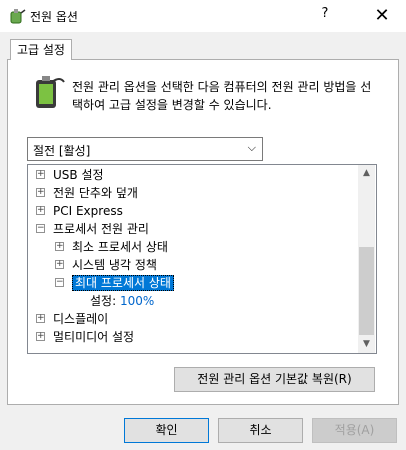  I want to click on tree-item-label: USB 설정, so click(78, 175).